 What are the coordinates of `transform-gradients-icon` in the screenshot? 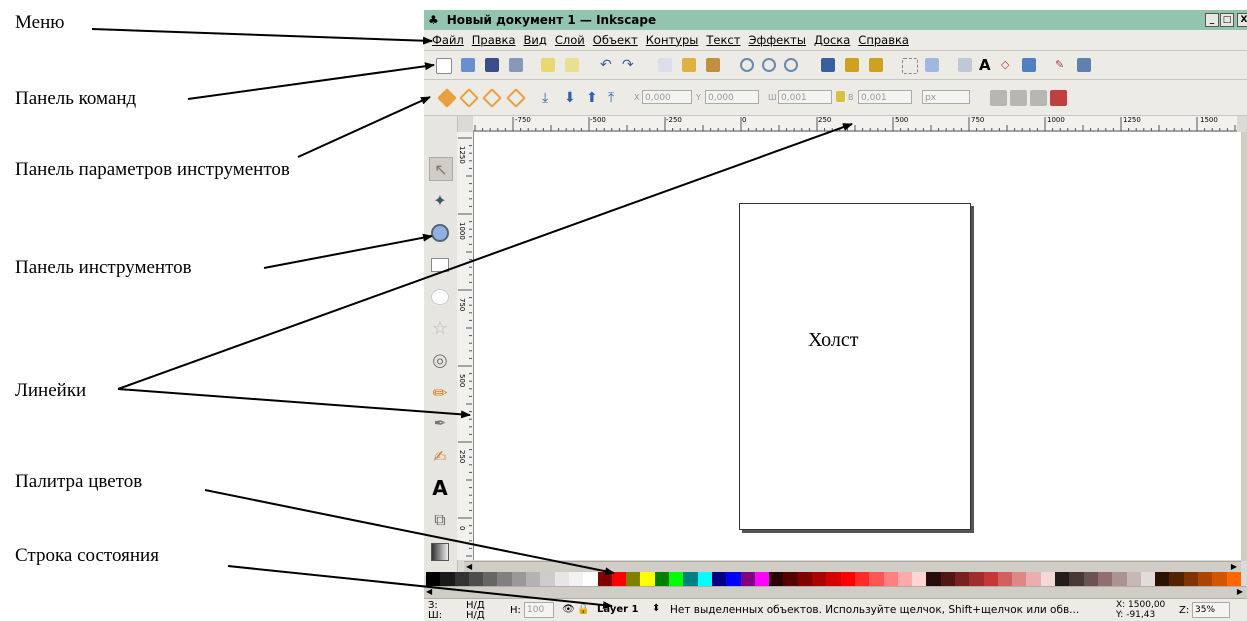 It's located at (1038, 98).